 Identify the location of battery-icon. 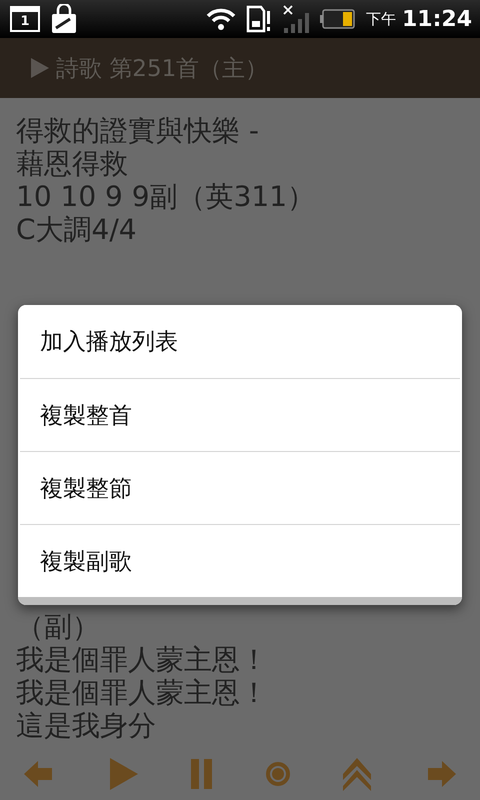
(338, 19).